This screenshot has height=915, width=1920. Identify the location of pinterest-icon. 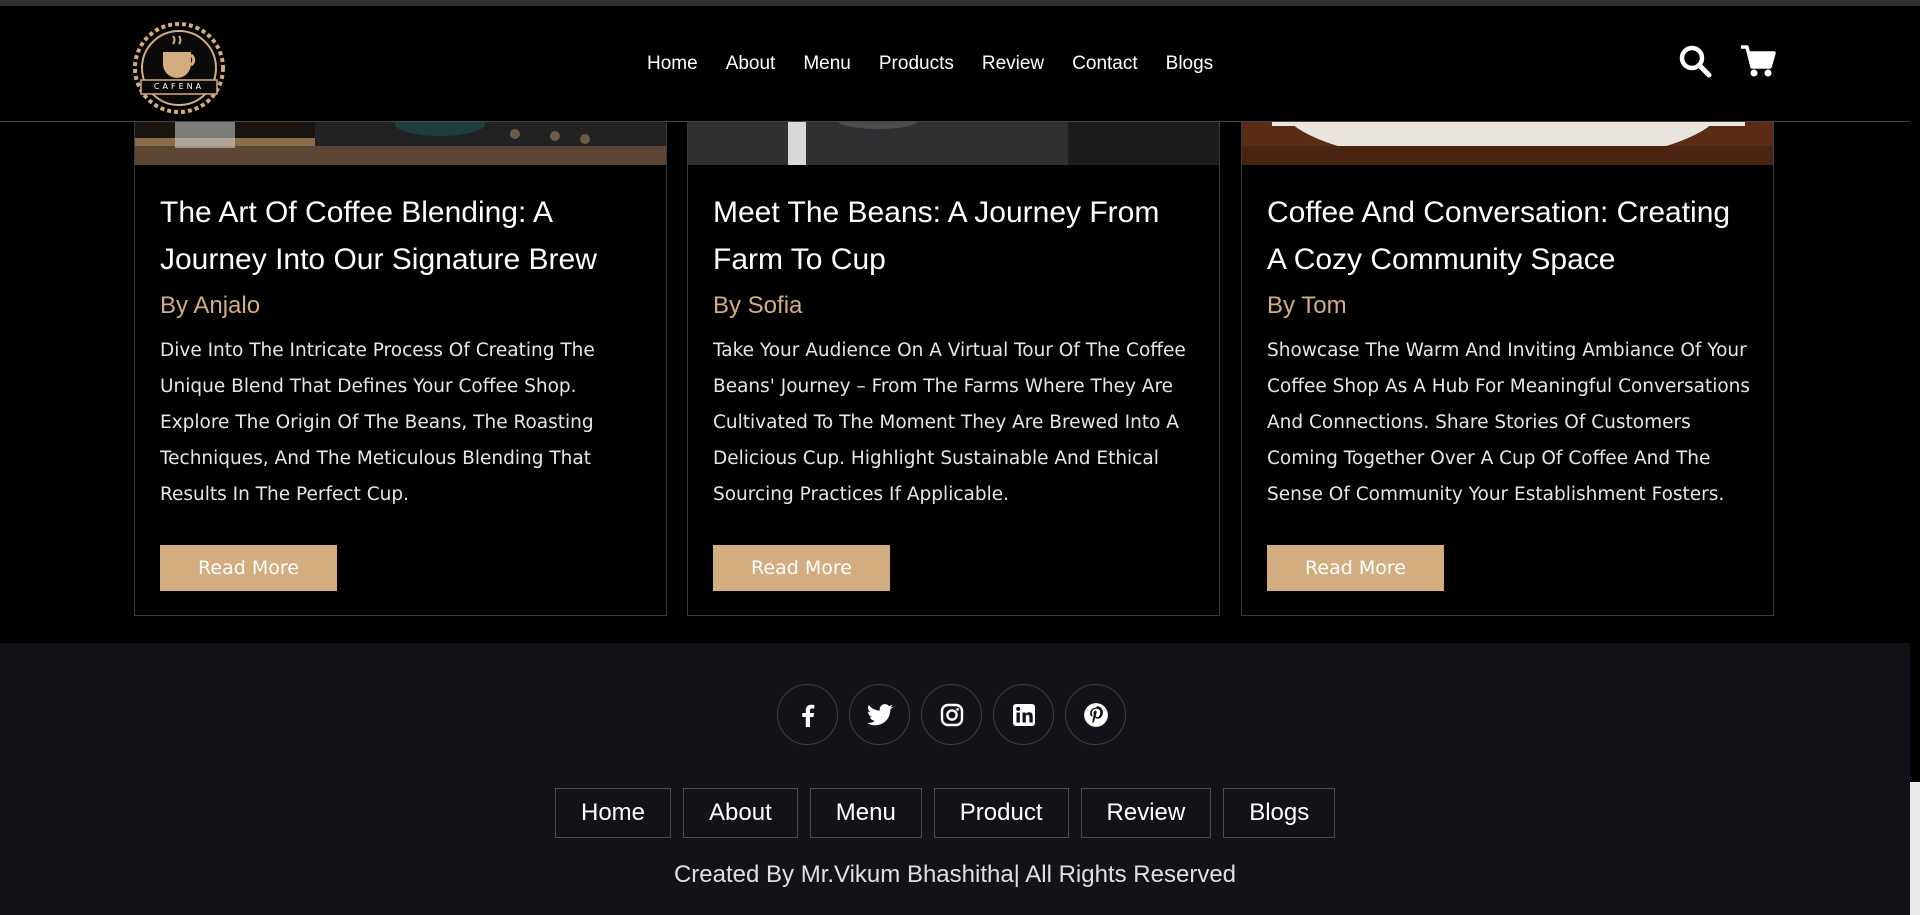
(1095, 714).